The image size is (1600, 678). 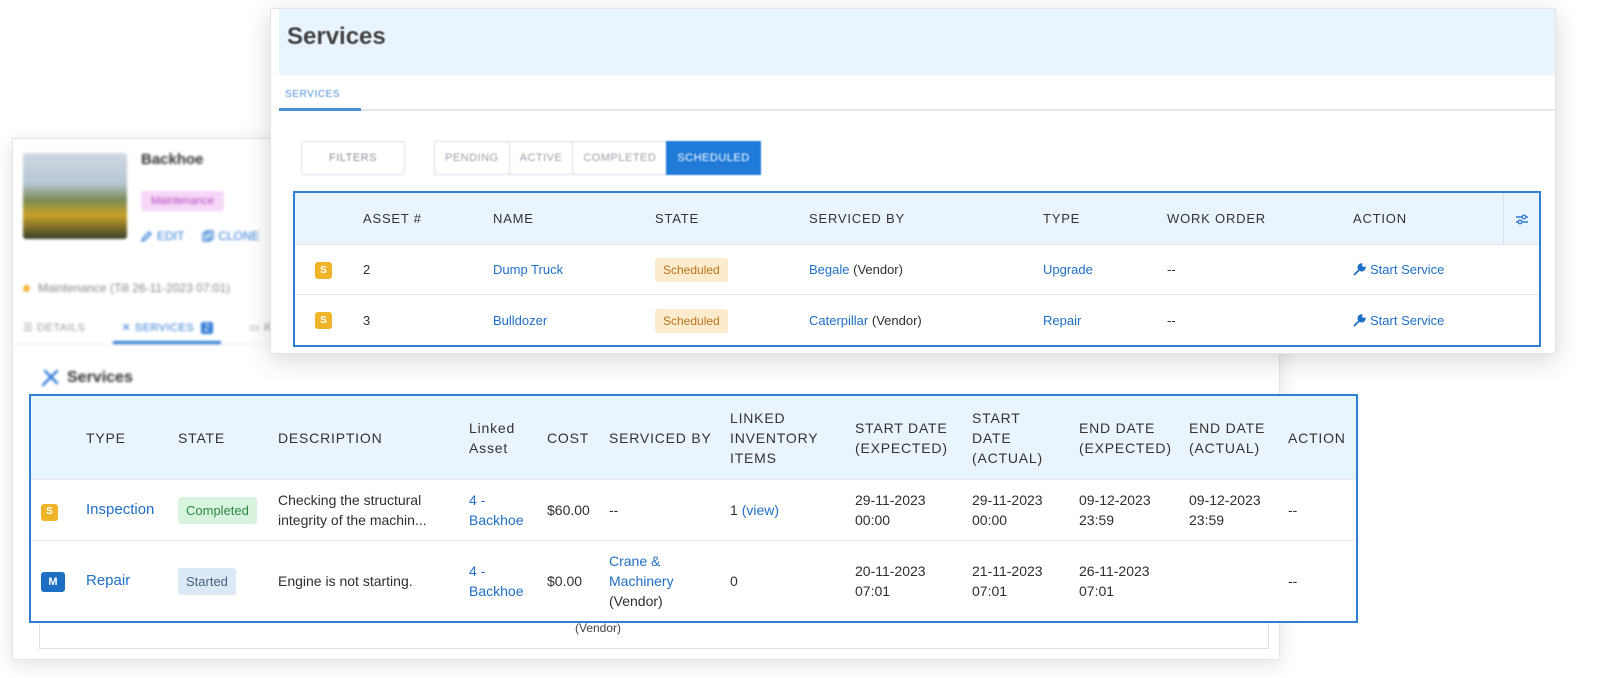 What do you see at coordinates (669, 581) in the screenshot?
I see `vendor-link-line2: Machinery` at bounding box center [669, 581].